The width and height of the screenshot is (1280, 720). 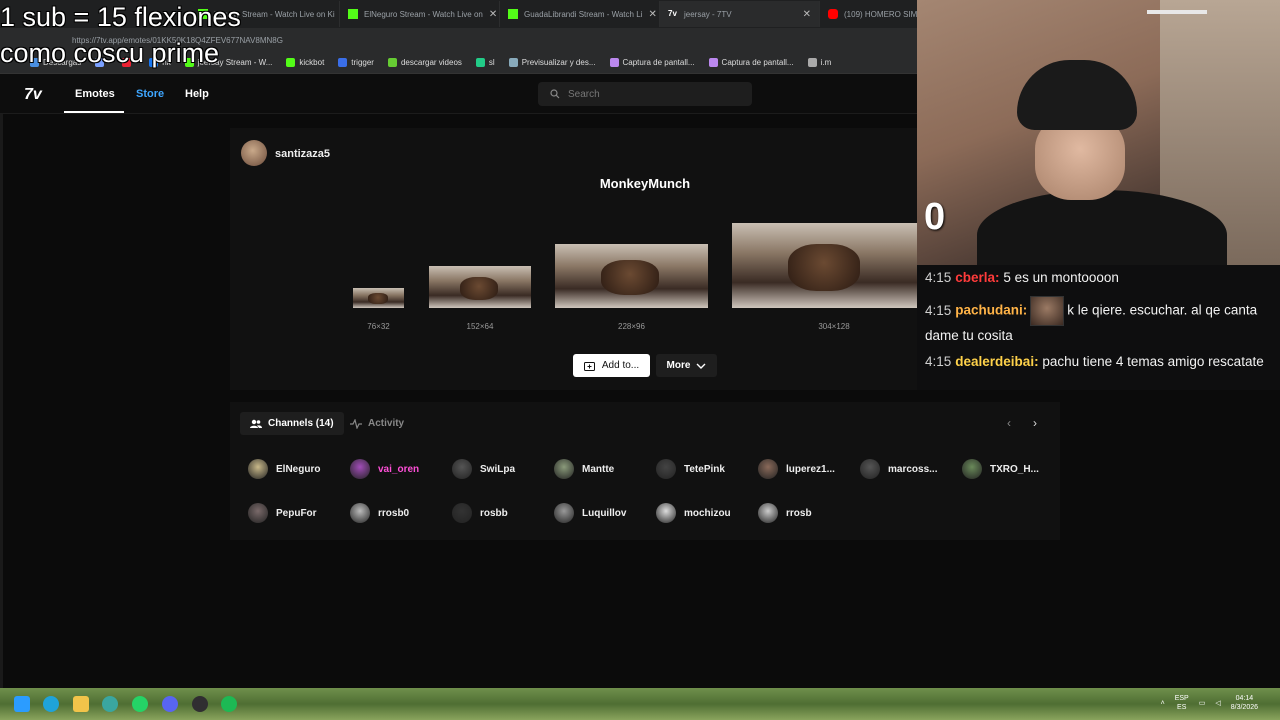 I want to click on channel-item: TetePink, so click(x=690, y=469).